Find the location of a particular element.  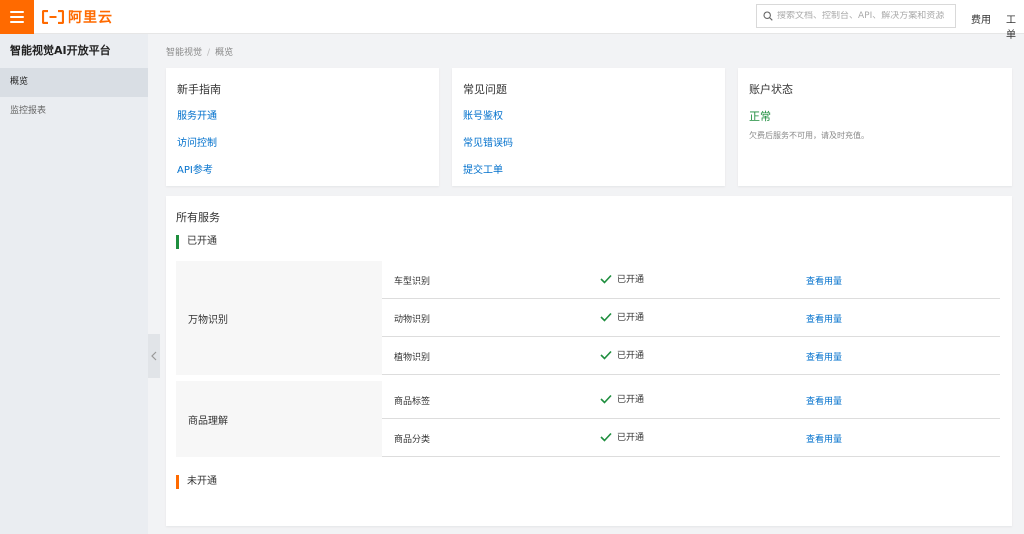

top-link-ticket: 工单 is located at coordinates (1015, 26).